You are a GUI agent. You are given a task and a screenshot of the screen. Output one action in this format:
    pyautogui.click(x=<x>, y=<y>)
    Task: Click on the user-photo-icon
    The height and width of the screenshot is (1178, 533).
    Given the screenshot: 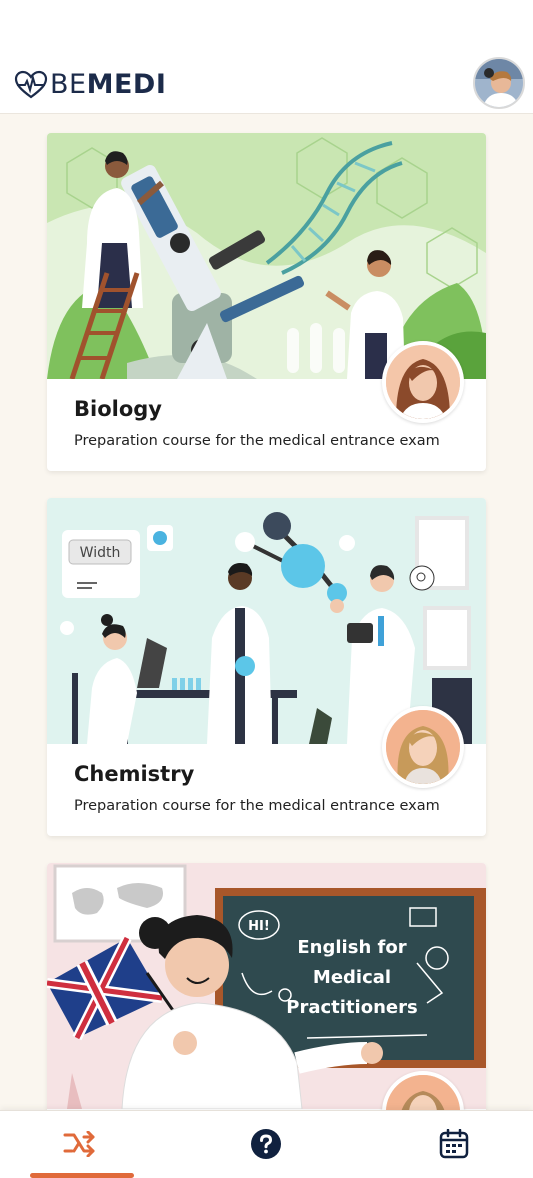 What is the action you would take?
    pyautogui.click(x=499, y=83)
    